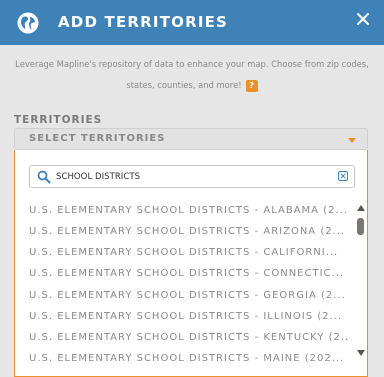 The image size is (384, 377). What do you see at coordinates (363, 19) in the screenshot?
I see `close-icon` at bounding box center [363, 19].